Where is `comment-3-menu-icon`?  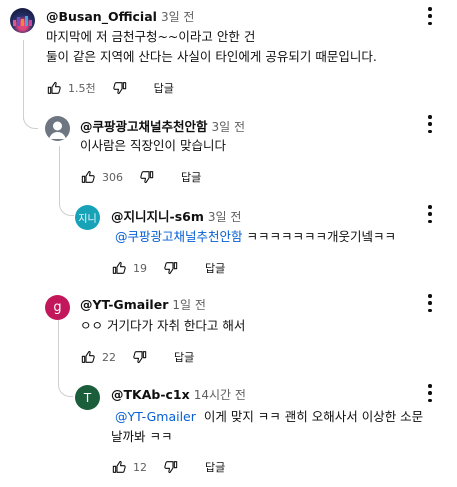 comment-3-menu-icon is located at coordinates (430, 214).